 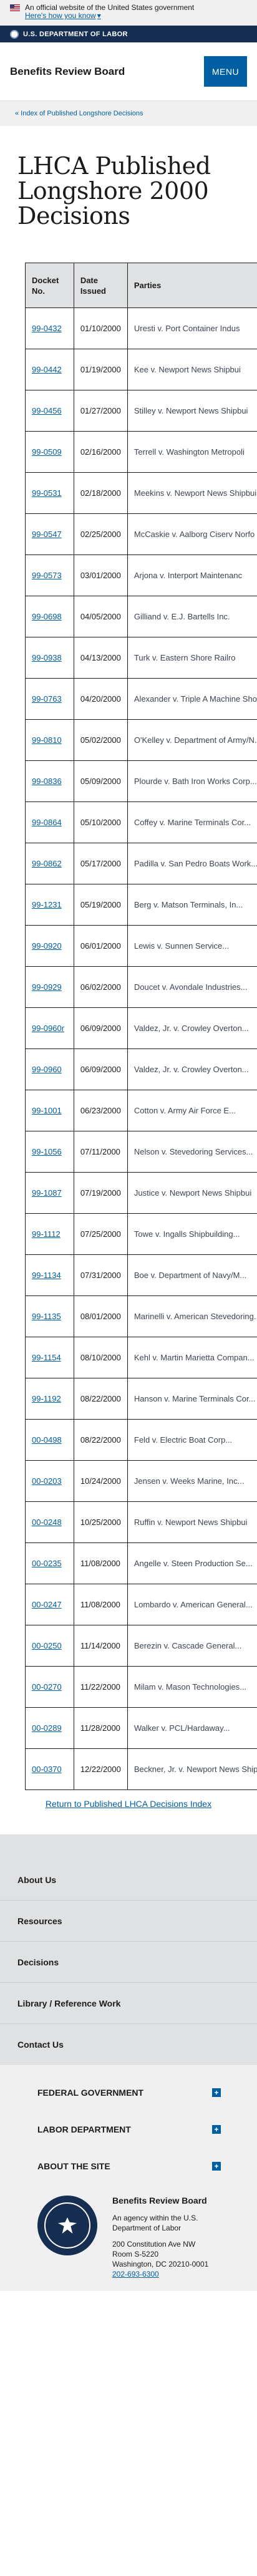 I want to click on docket-link: 00-0247, so click(x=47, y=1604).